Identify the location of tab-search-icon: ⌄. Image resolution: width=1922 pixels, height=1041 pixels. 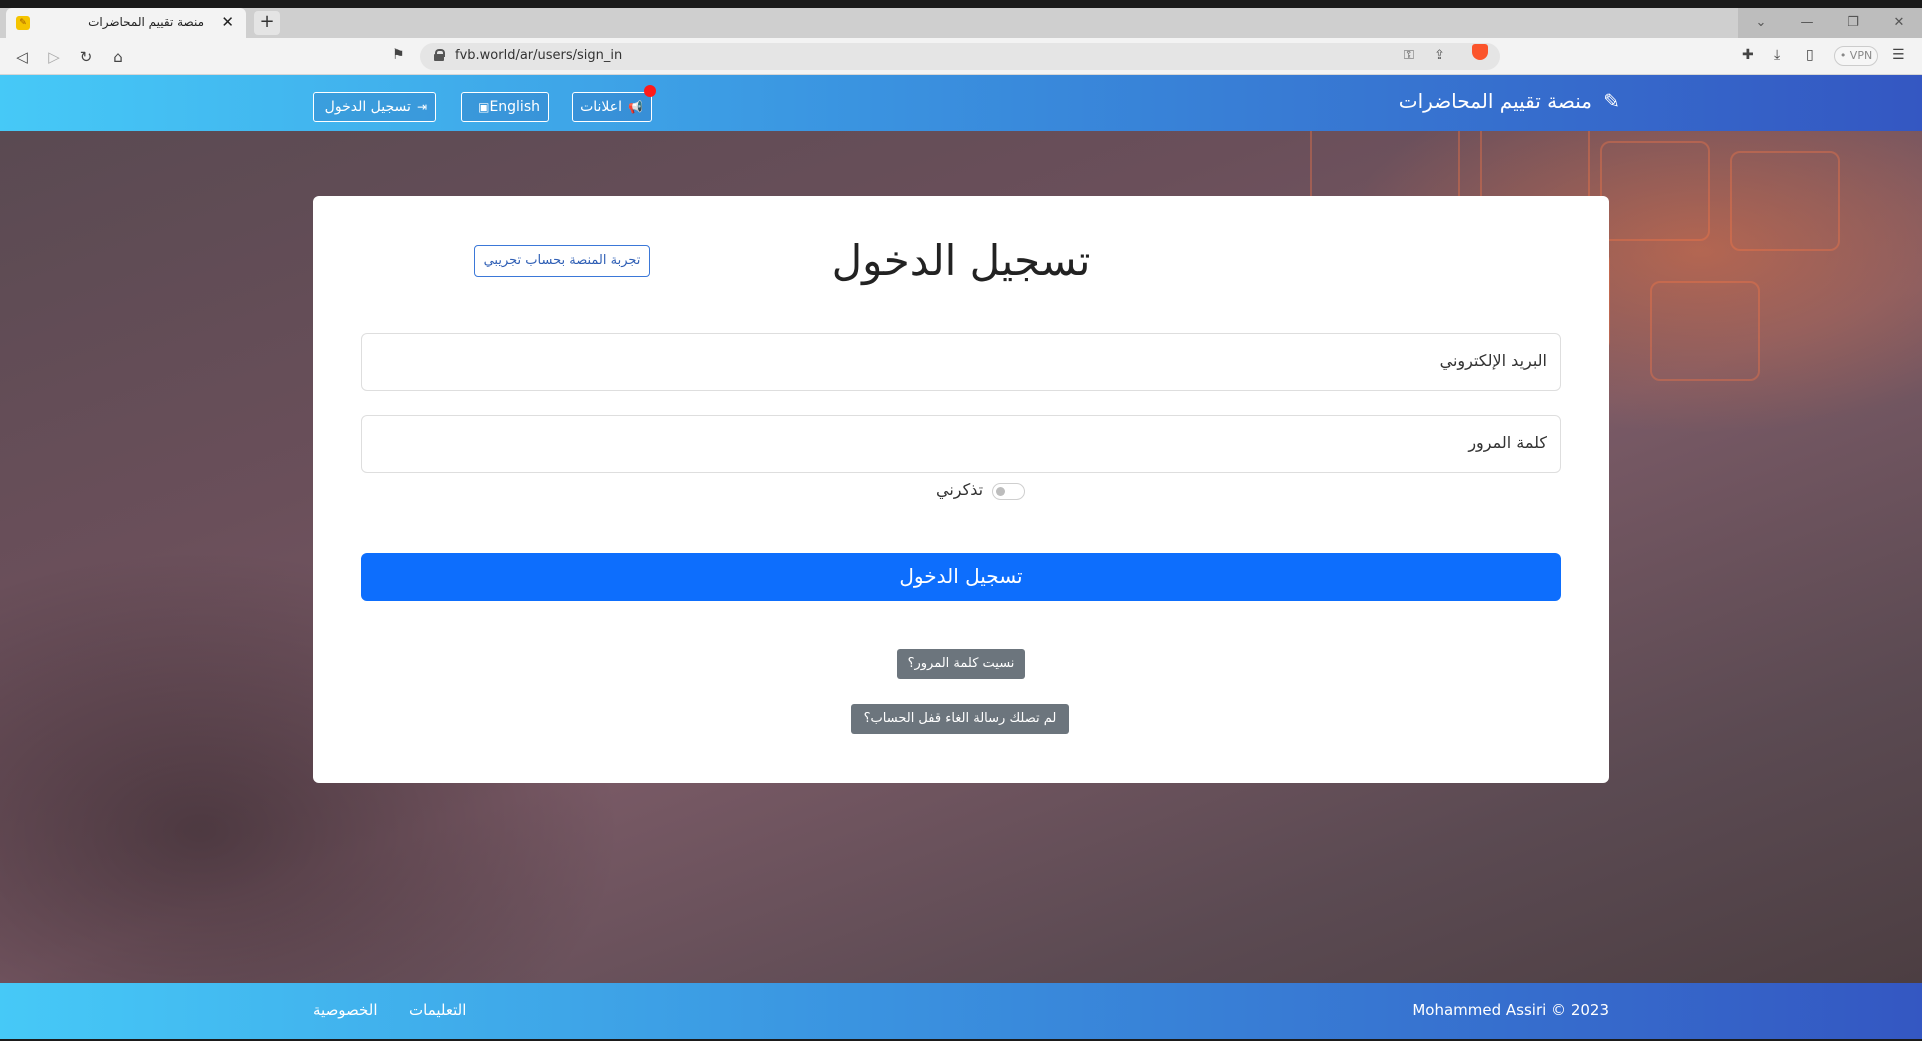
(1761, 23).